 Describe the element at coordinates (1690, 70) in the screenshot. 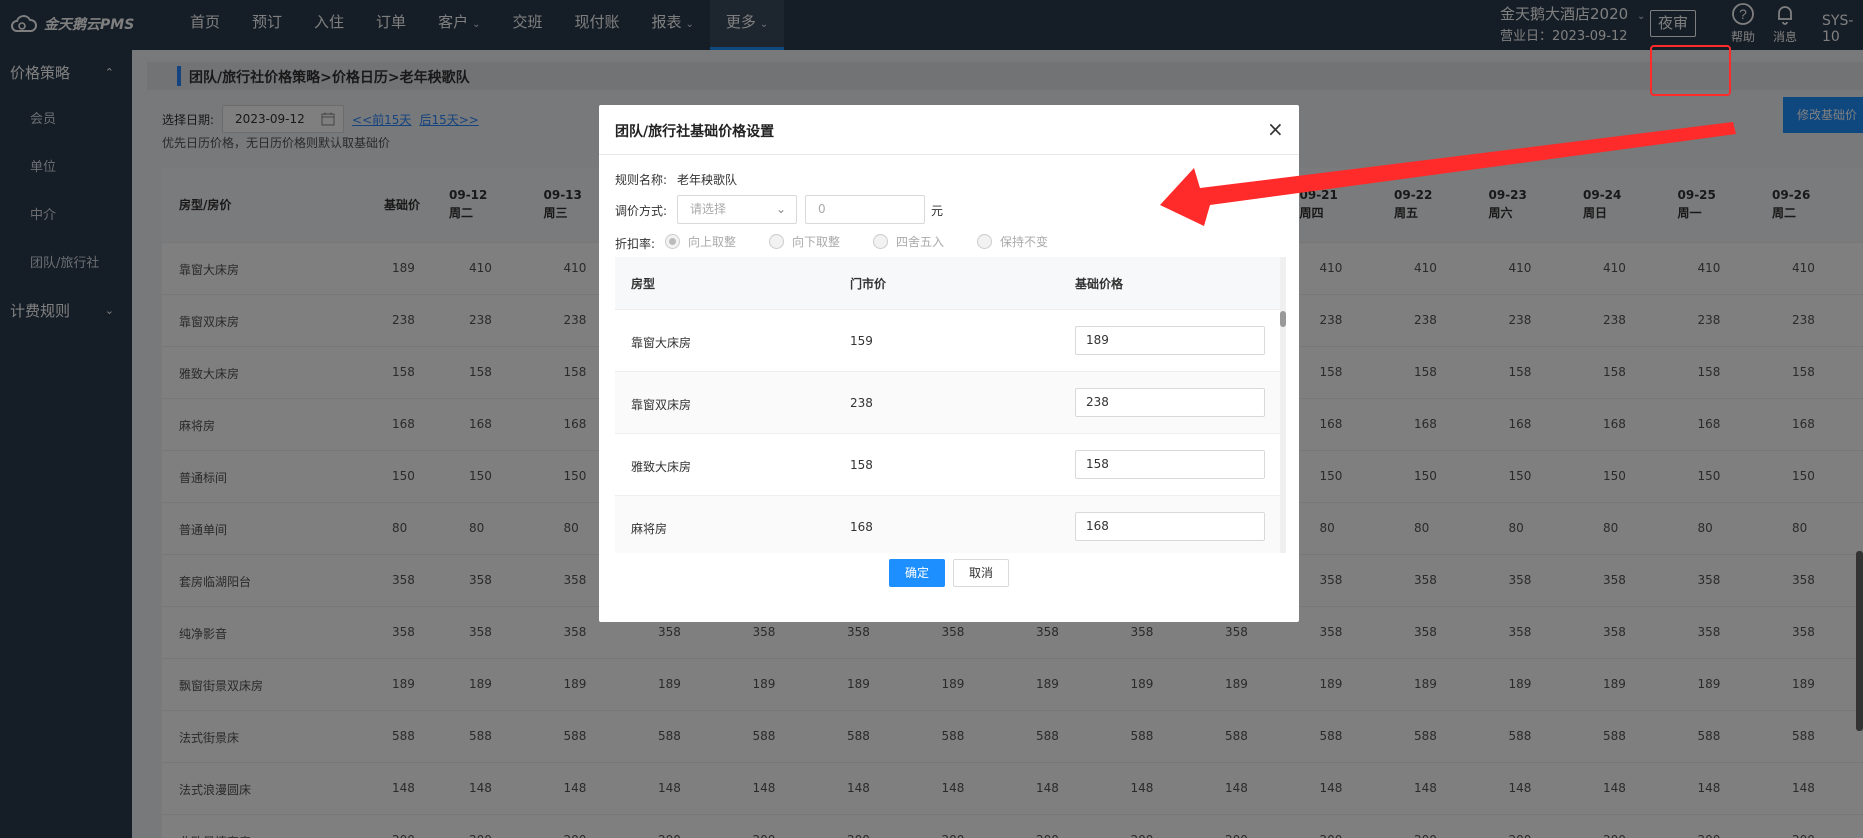

I see `annotation-highlight-box` at that location.